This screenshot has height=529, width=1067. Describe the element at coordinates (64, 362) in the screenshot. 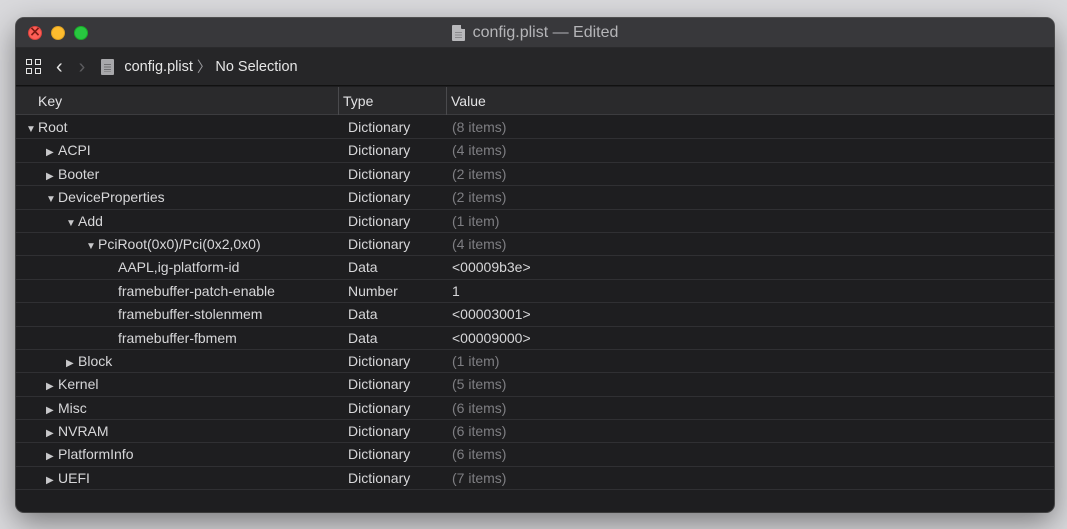

I see `row-key-cell: ▶ Block` at that location.